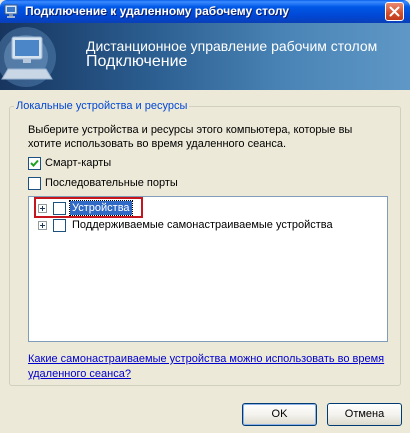  I want to click on checkmark-icon, so click(34, 163).